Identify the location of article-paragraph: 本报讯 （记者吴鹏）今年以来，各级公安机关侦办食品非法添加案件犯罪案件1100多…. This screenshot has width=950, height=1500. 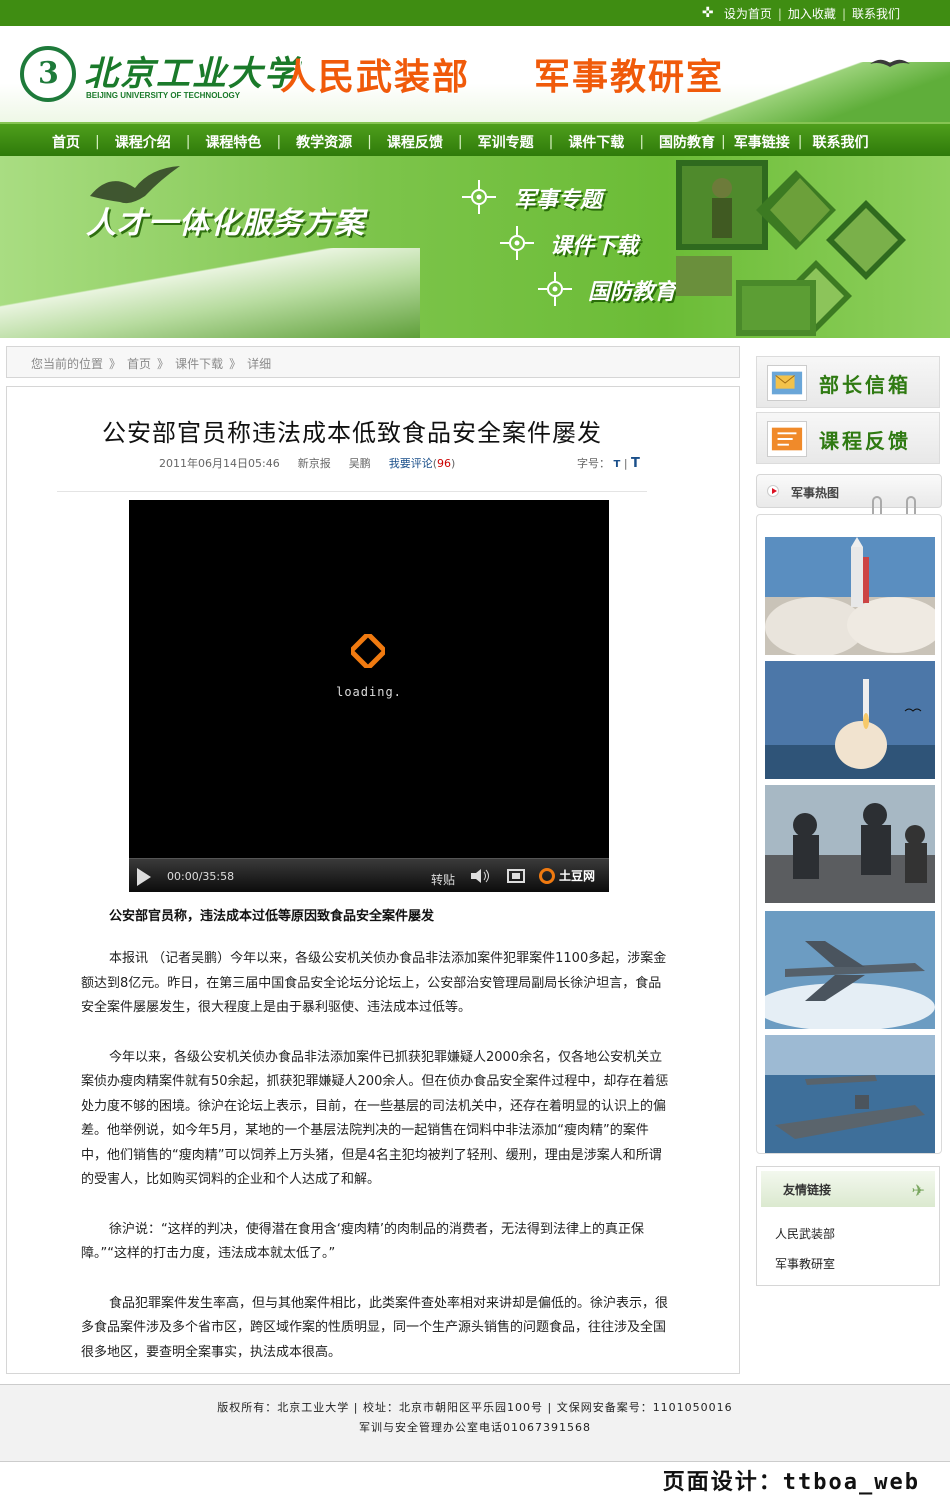
(374, 983).